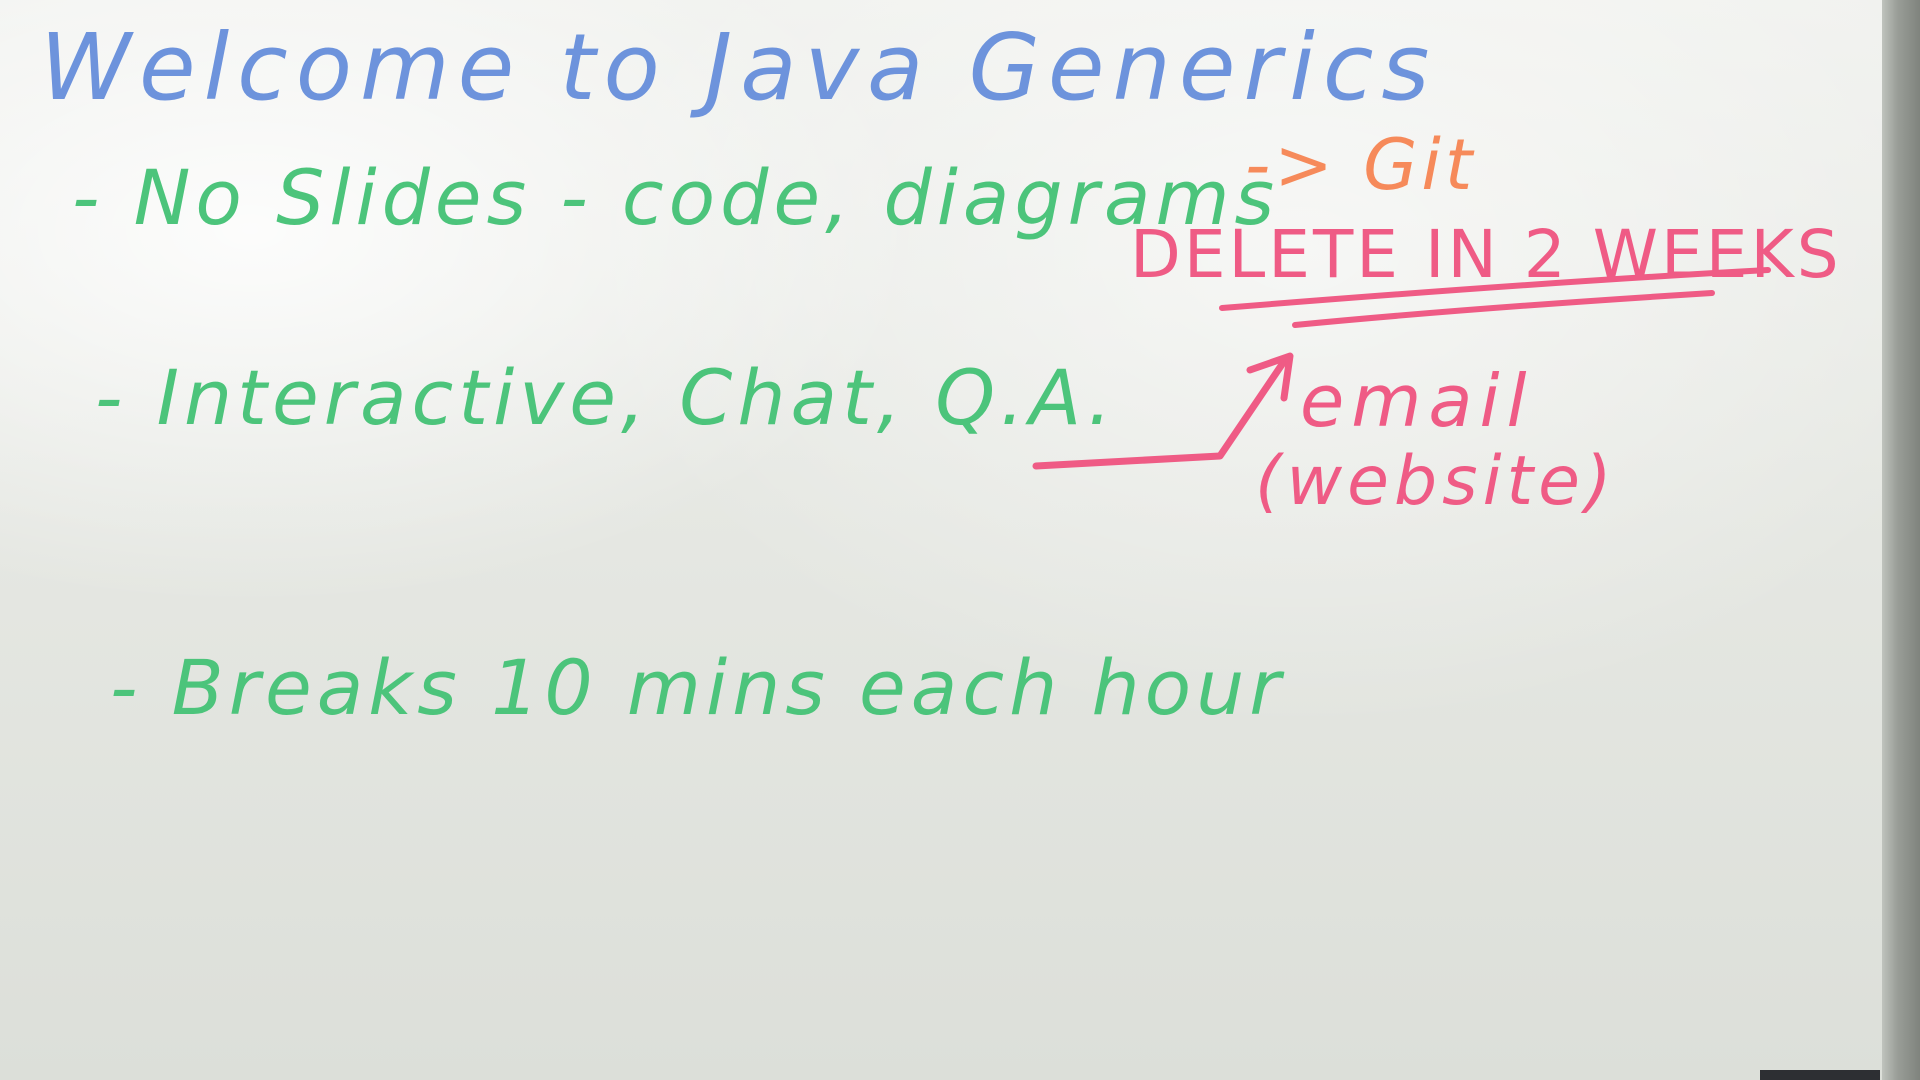 The height and width of the screenshot is (1080, 1920). I want to click on pen-marks, so click(1401, 368).